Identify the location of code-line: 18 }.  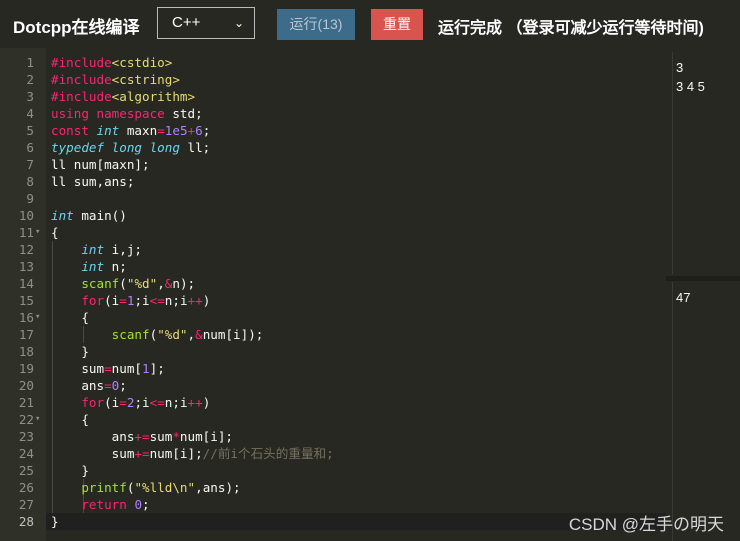
(53, 351).